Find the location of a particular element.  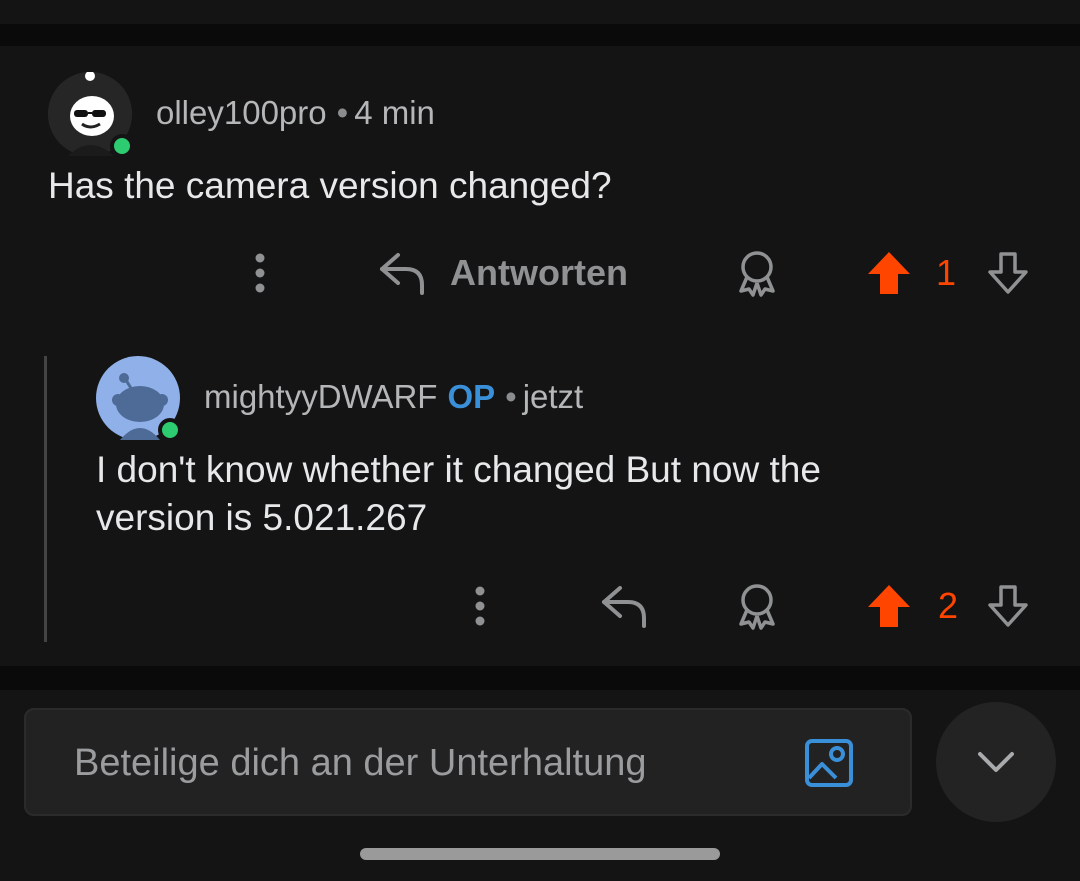

reply-button: Antworten is located at coordinates (518, 273).